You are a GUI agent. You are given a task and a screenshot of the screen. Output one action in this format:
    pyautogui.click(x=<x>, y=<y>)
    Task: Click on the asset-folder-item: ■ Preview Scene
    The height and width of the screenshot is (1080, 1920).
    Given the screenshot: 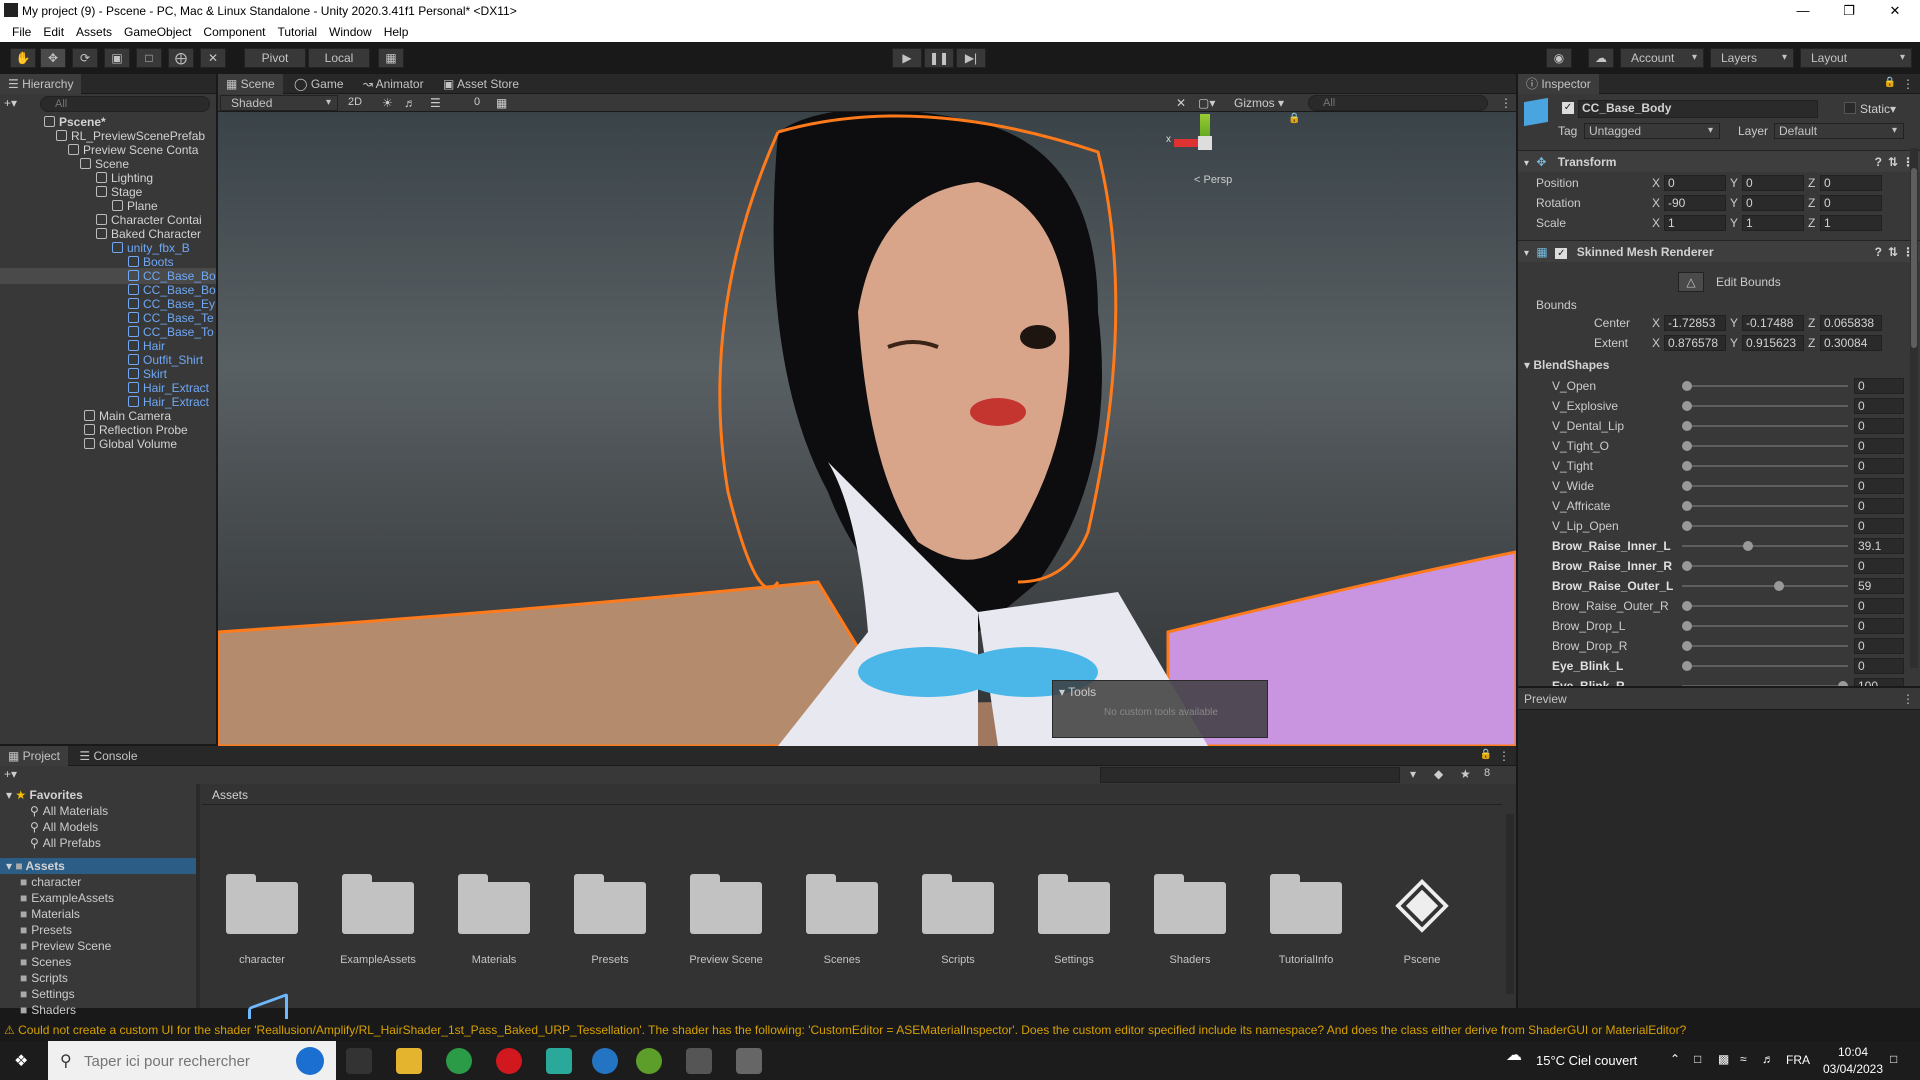 What is the action you would take?
    pyautogui.click(x=65, y=946)
    